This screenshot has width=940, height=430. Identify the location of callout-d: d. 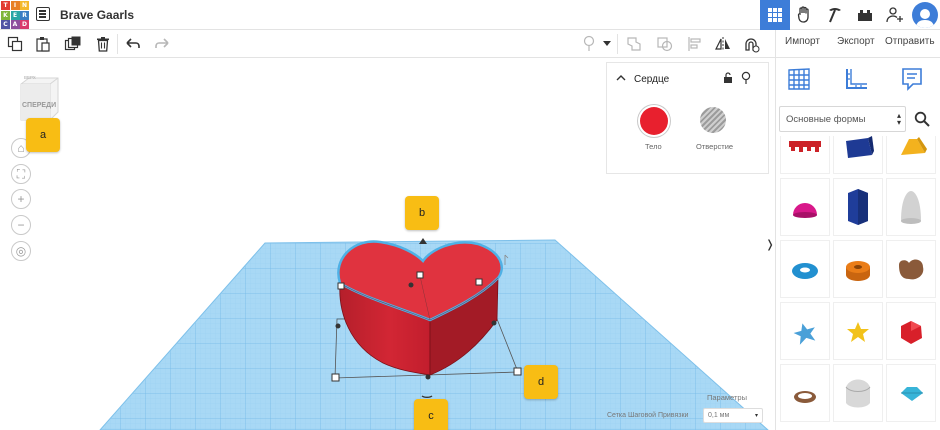
(541, 382).